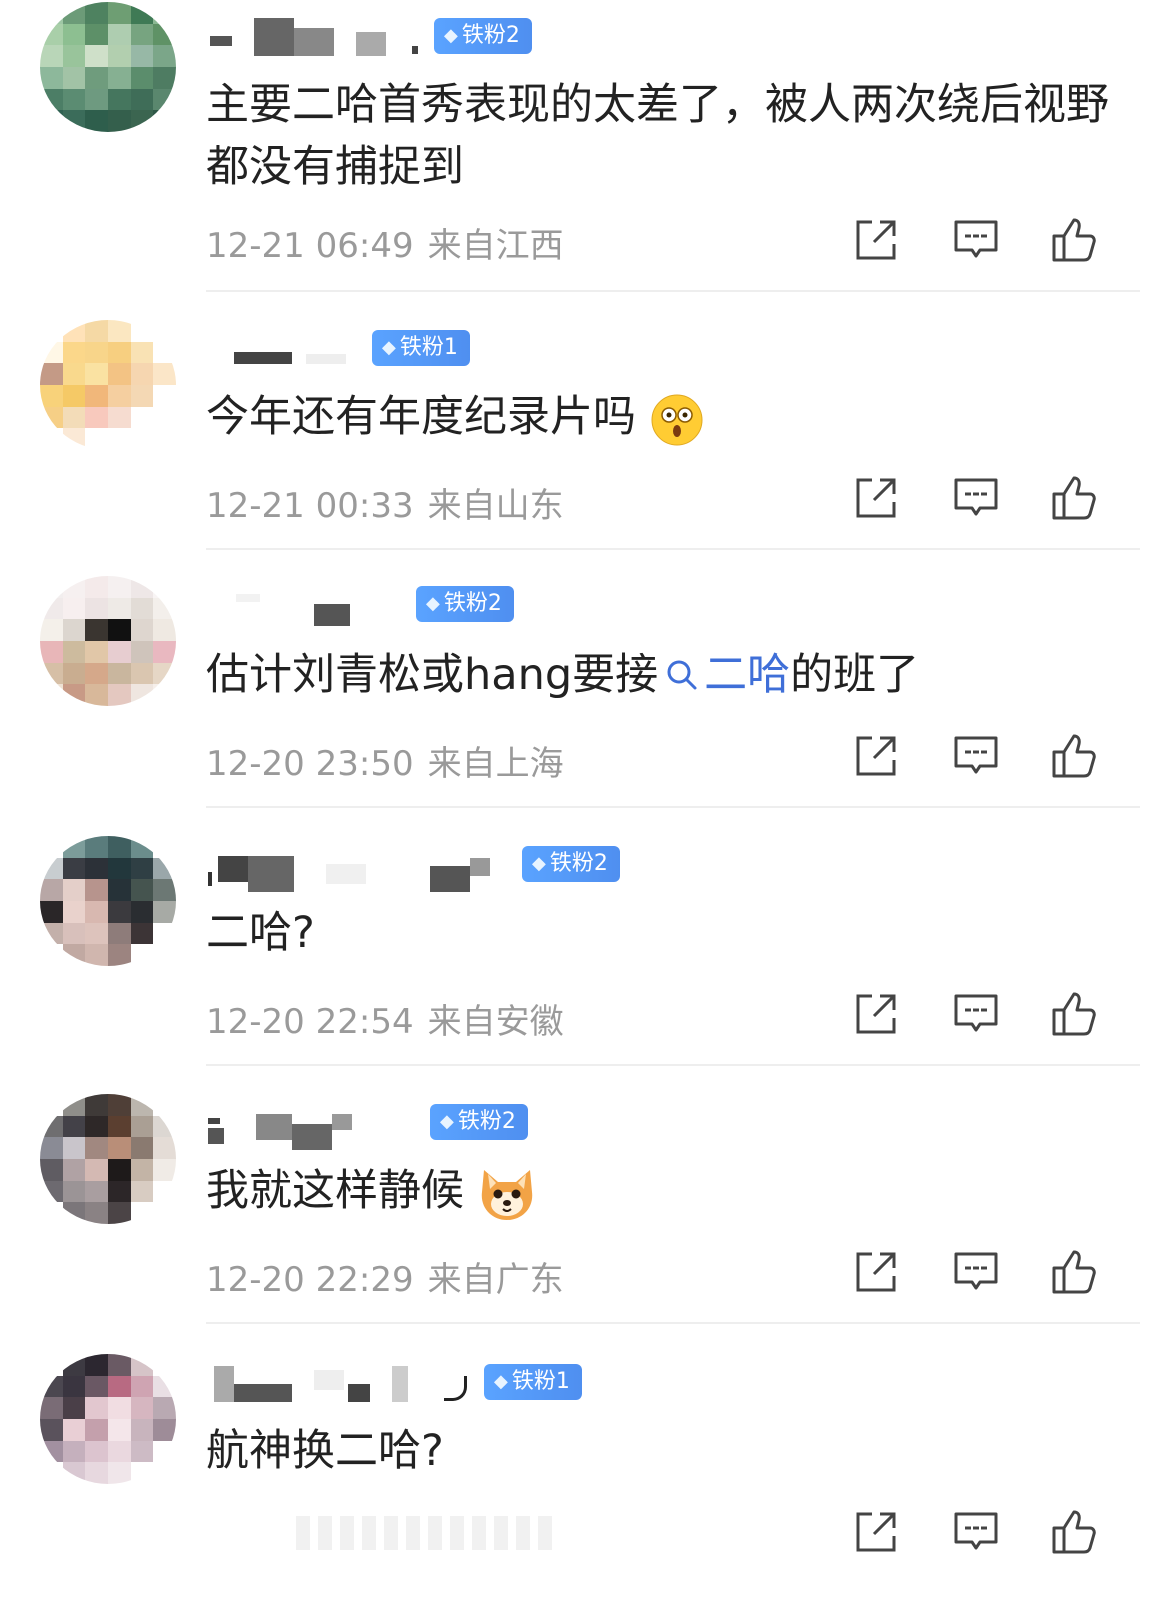  I want to click on comment-text-body: 估计刘青松或hang要接, so click(432, 675).